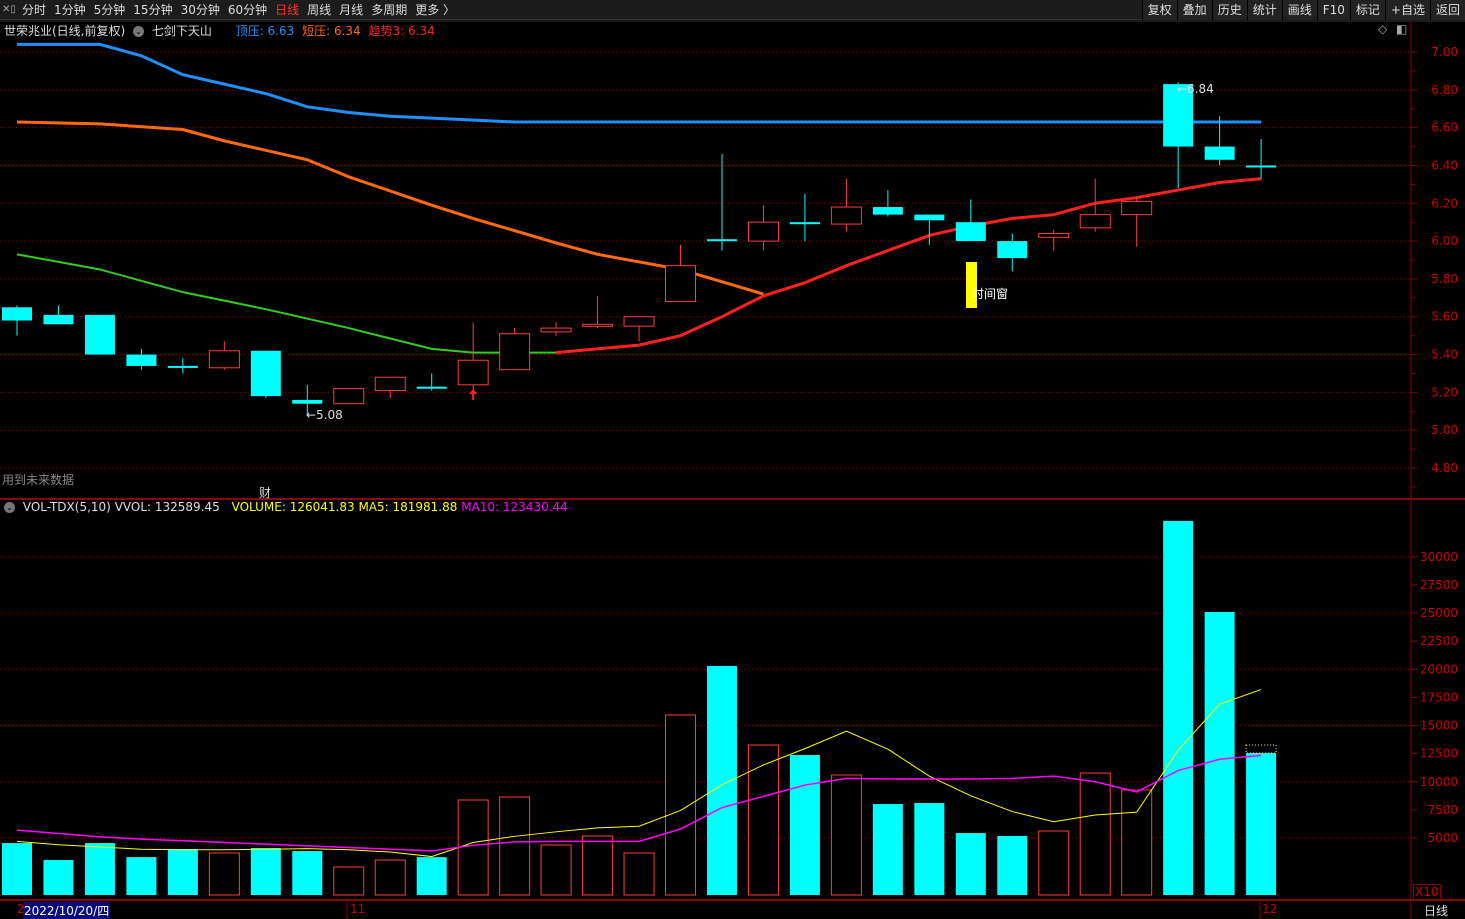 This screenshot has width=1465, height=919. Describe the element at coordinates (1444, 165) in the screenshot. I see `price-tick-label: 6.40` at that location.